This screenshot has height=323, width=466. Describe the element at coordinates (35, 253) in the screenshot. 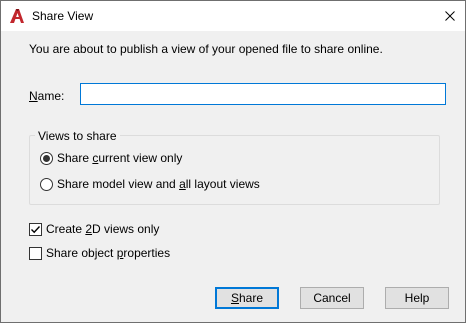

I see `checkbox-unchecked` at that location.